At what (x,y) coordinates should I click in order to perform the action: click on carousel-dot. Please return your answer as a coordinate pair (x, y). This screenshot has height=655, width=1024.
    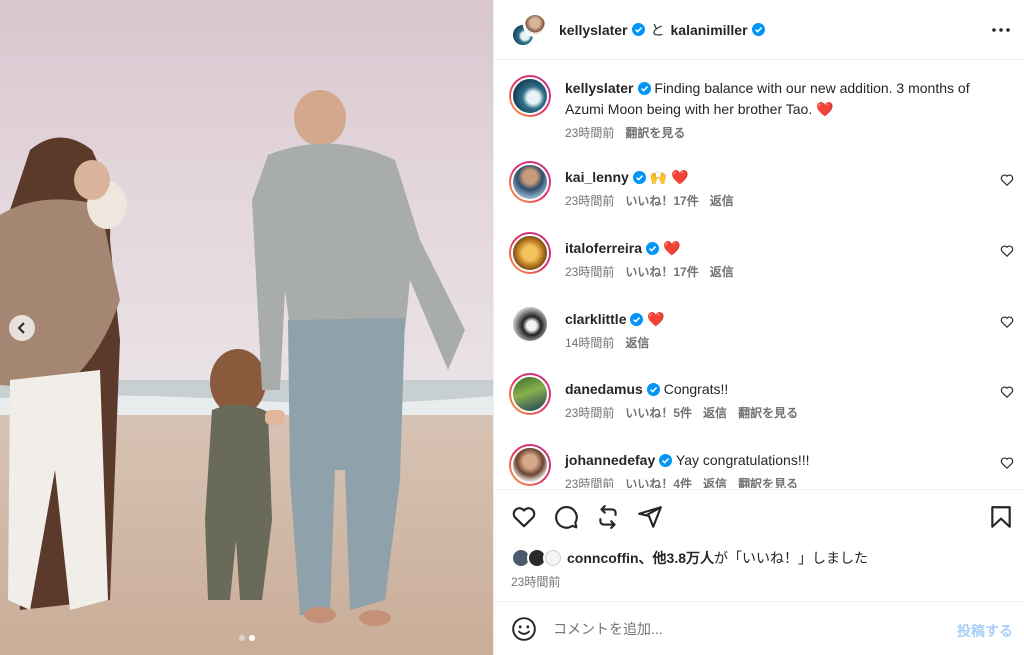
    Looking at the image, I should click on (241, 638).